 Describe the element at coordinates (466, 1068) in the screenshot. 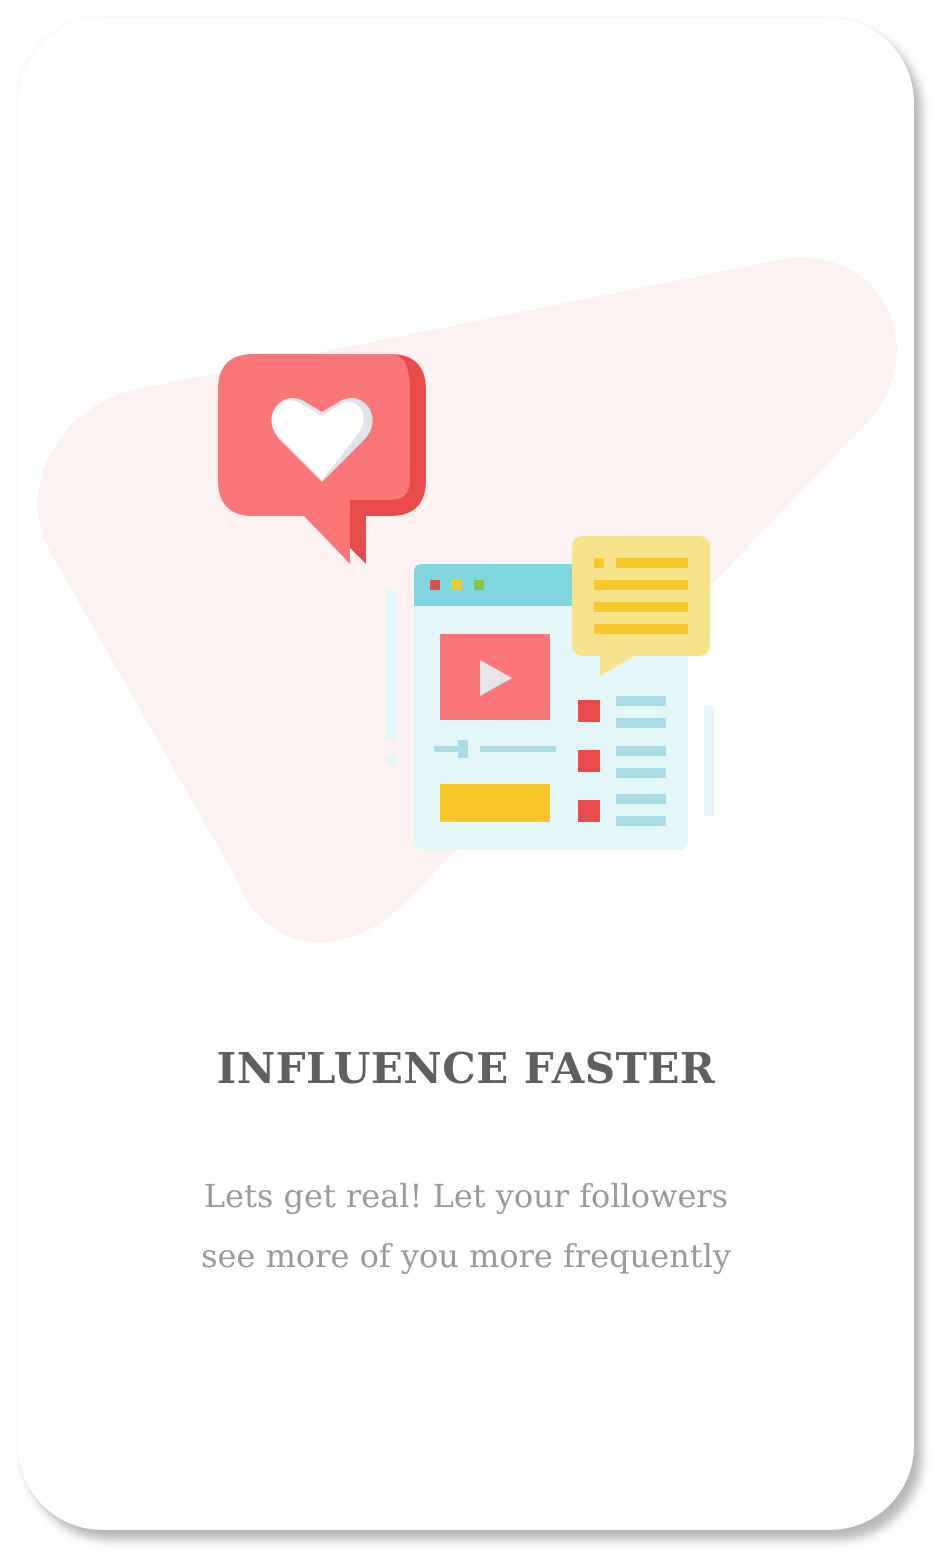

I see `onboarding-title: INFLUENCE FASTER` at that location.